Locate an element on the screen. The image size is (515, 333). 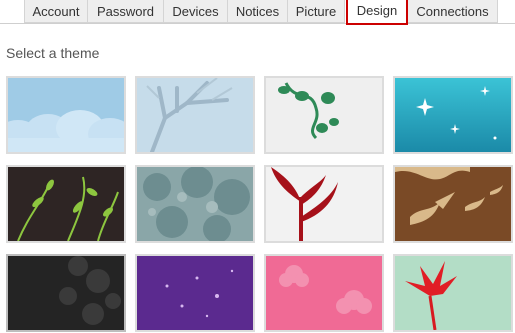
theme-purple-stars is located at coordinates (195, 293).